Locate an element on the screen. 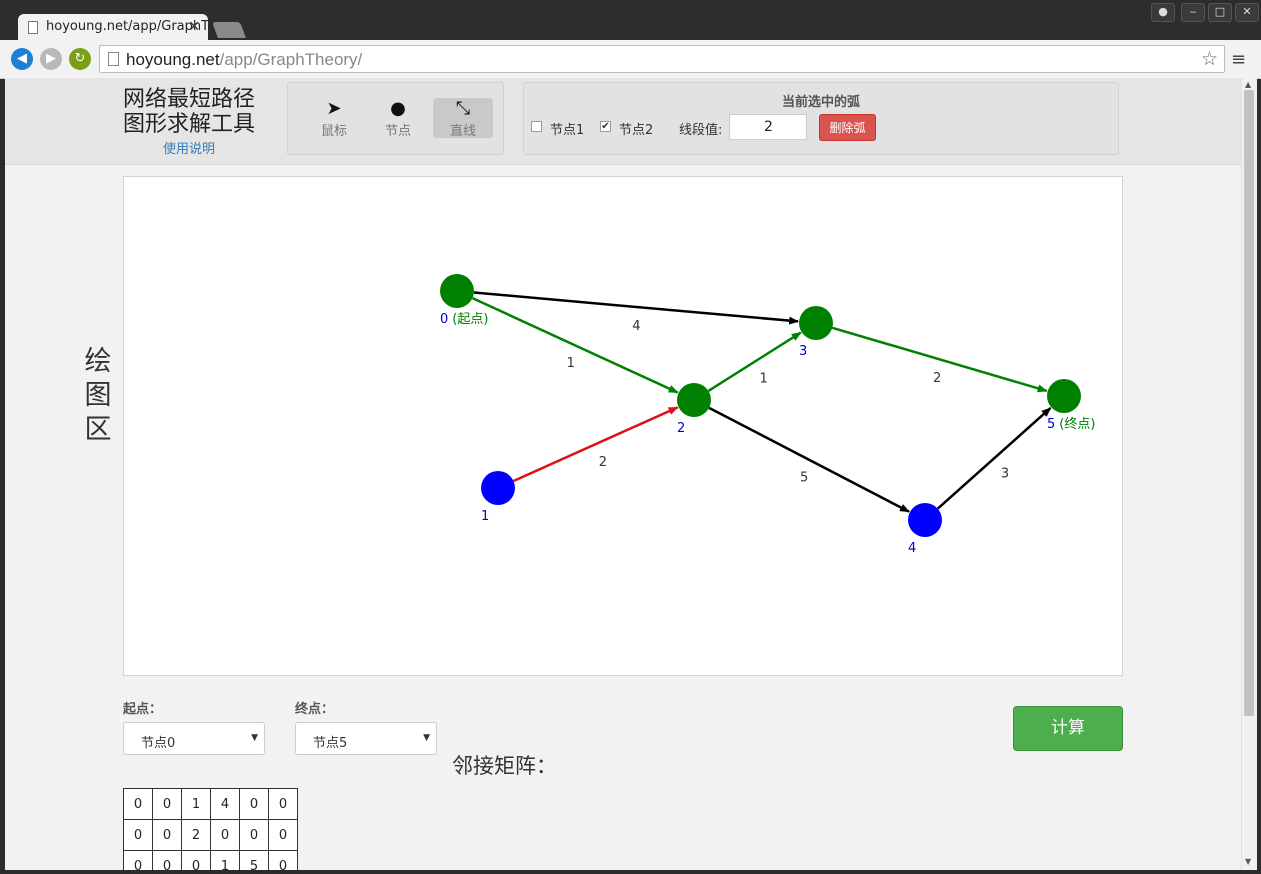 The image size is (1261, 874). side-label-char: 区 is located at coordinates (98, 429).